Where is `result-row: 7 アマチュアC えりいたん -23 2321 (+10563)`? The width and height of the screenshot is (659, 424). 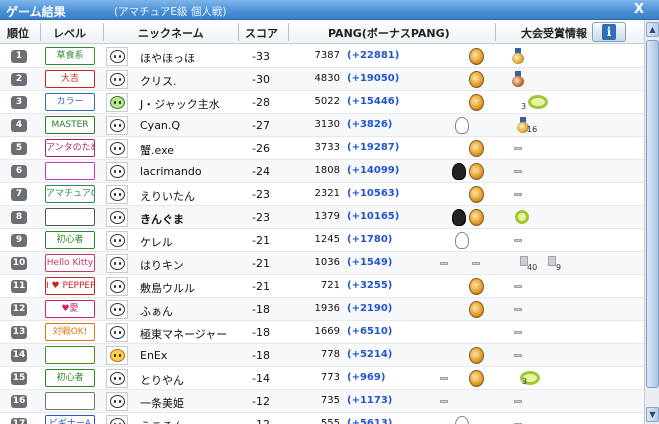
result-row: 7 アマチュアC えりいたん -23 2321 (+10563) is located at coordinates (322, 194).